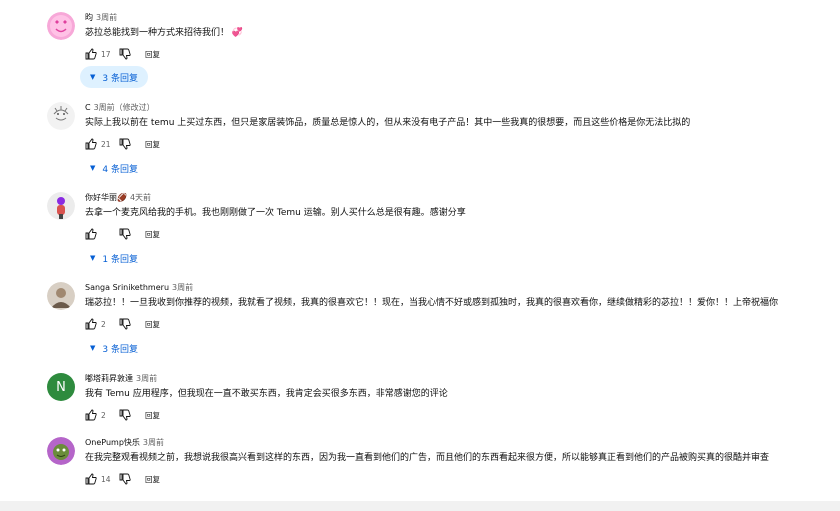 The height and width of the screenshot is (511, 840). Describe the element at coordinates (106, 54) in the screenshot. I see `like-count: 17` at that location.